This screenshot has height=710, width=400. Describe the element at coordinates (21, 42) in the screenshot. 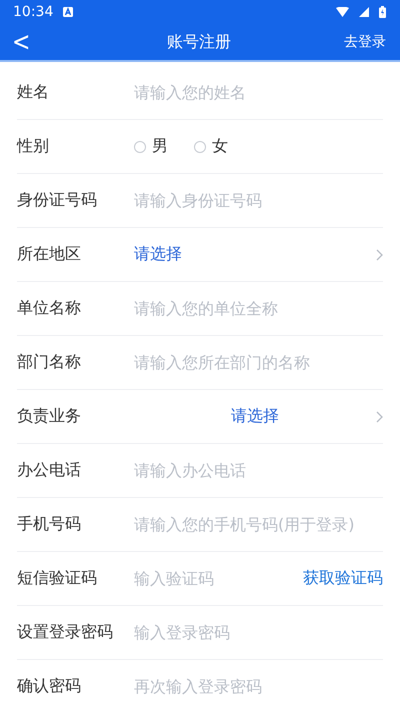

I see `back-button: <` at that location.